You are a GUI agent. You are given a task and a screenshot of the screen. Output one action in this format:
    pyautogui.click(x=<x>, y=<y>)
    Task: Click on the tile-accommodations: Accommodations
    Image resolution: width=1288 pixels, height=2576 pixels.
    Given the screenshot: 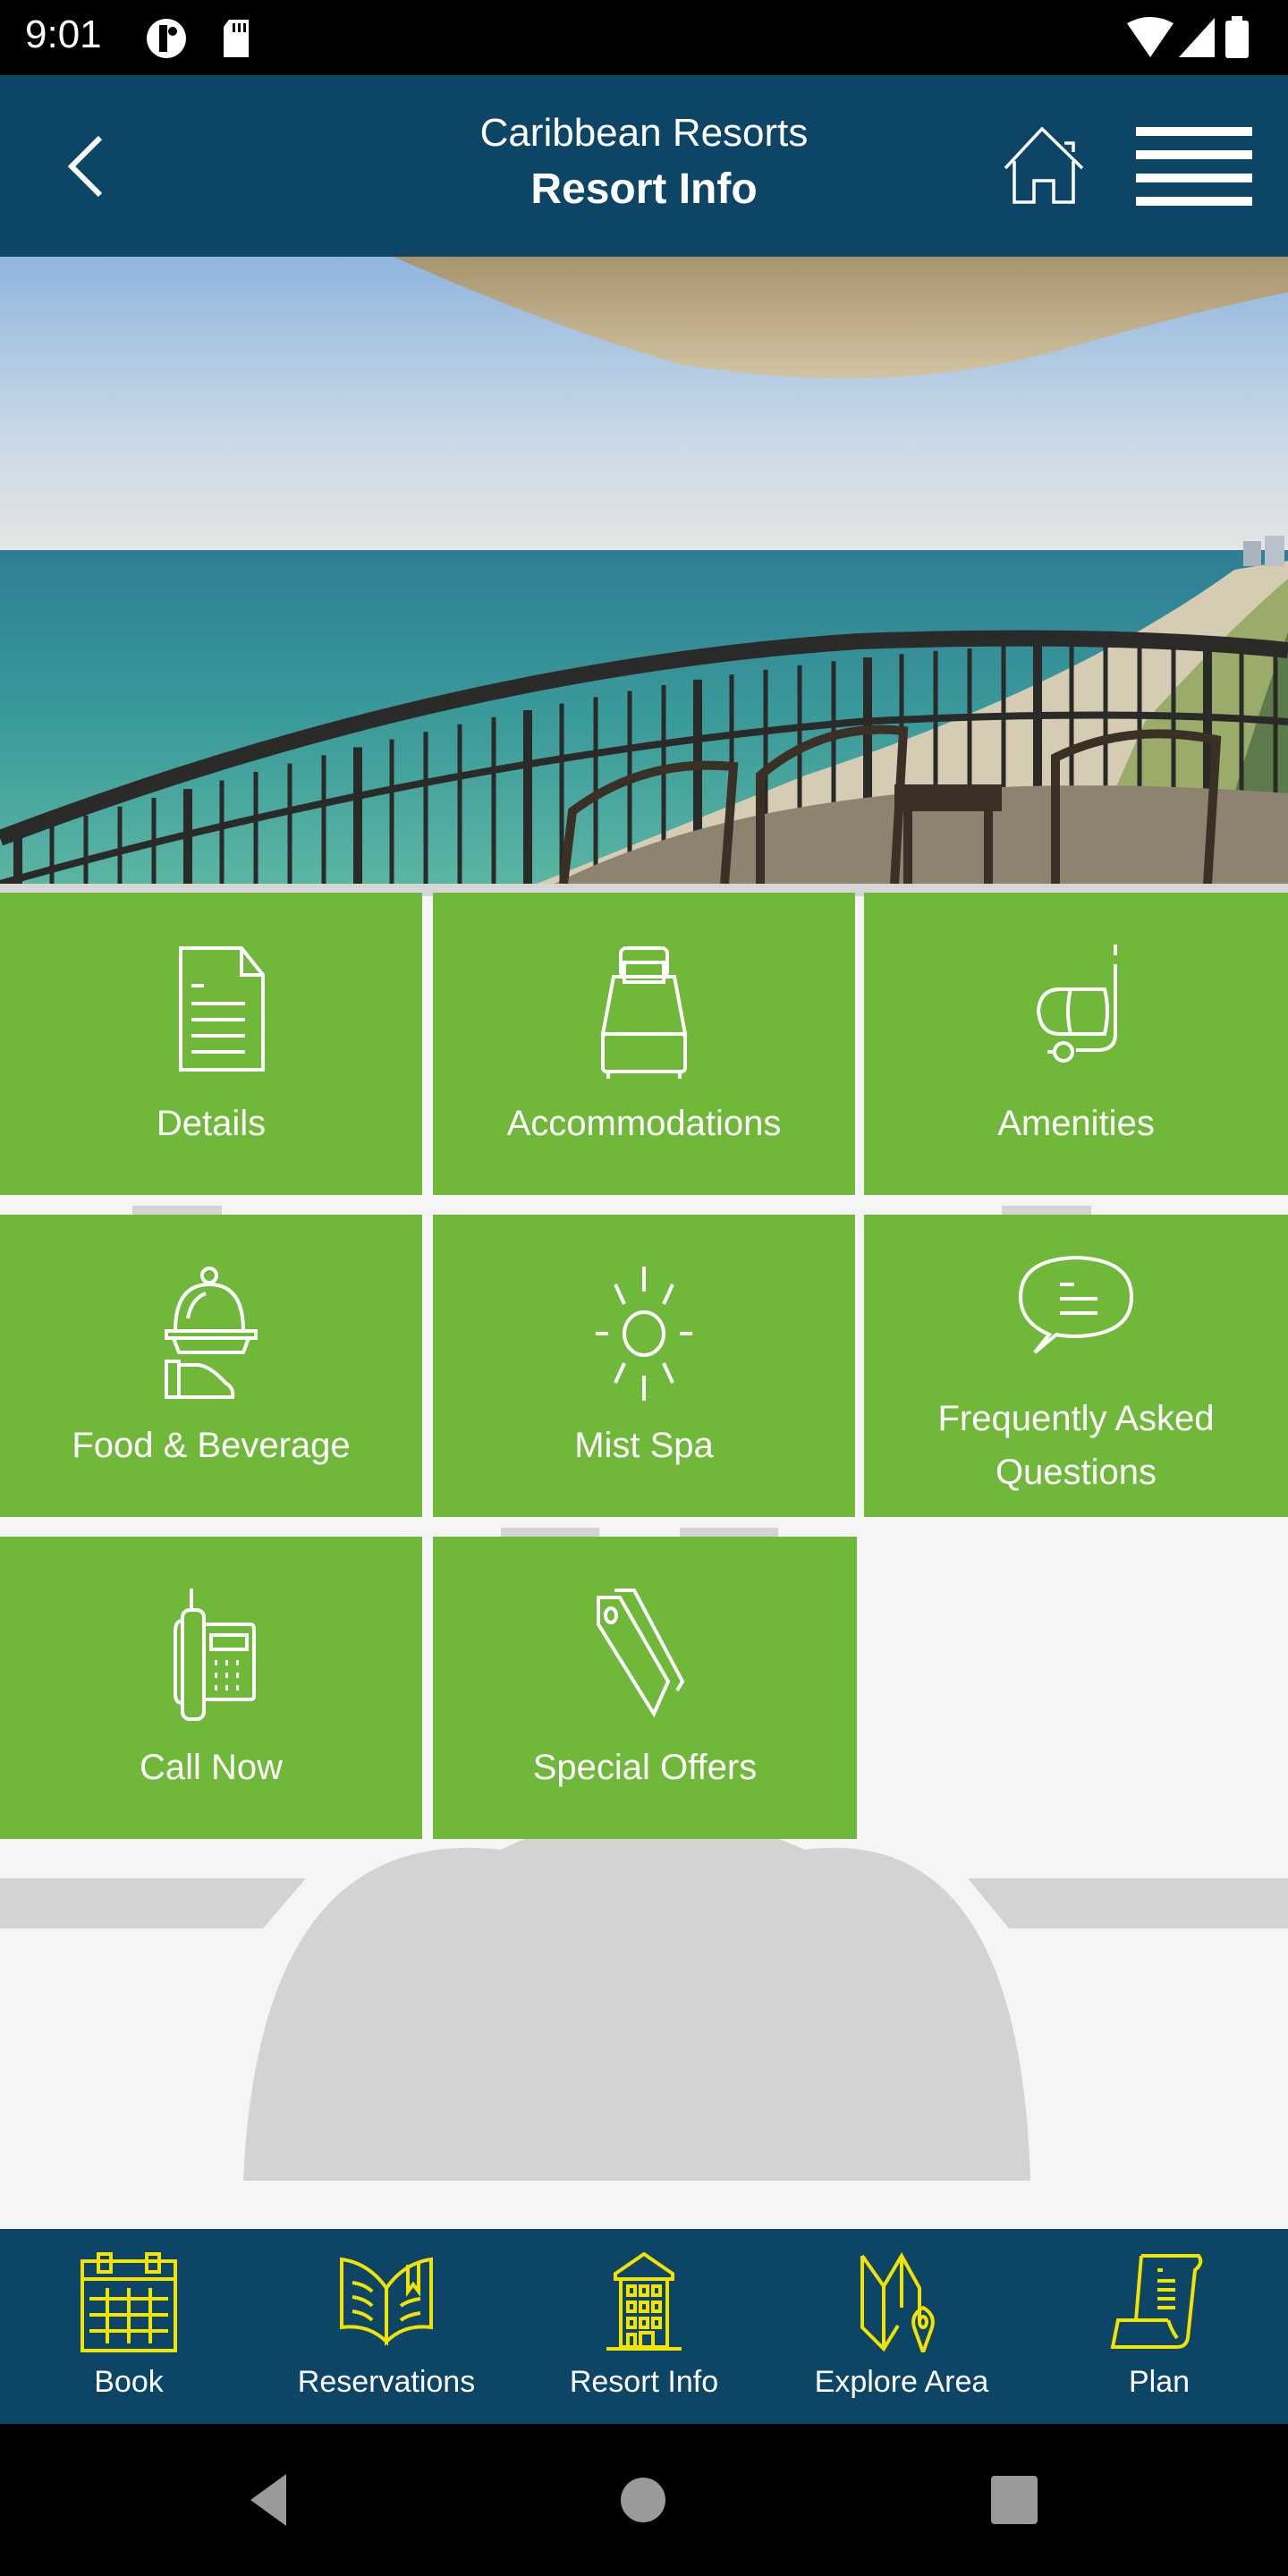 What is the action you would take?
    pyautogui.click(x=644, y=1044)
    